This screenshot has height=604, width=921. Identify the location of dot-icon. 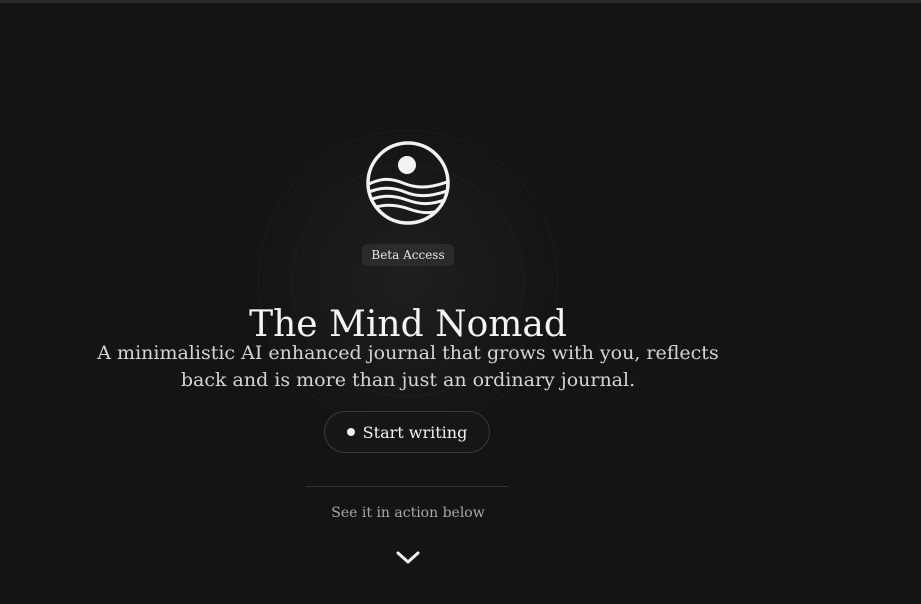
(350, 432).